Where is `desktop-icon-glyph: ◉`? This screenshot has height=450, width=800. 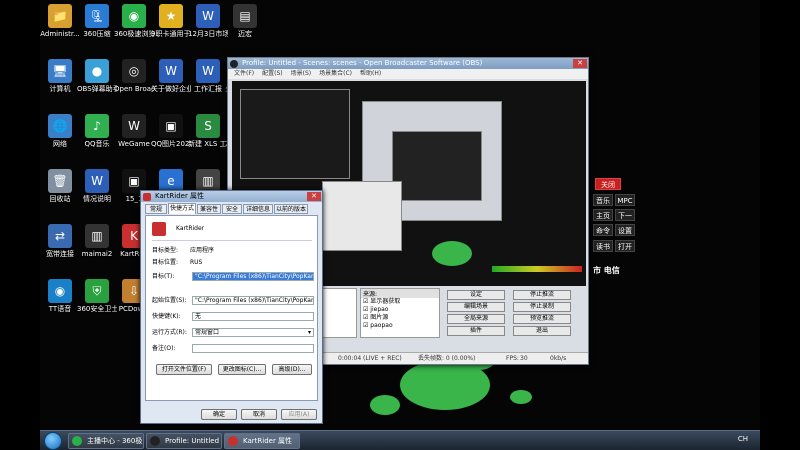
desktop-icon-glyph: ◉ is located at coordinates (134, 16).